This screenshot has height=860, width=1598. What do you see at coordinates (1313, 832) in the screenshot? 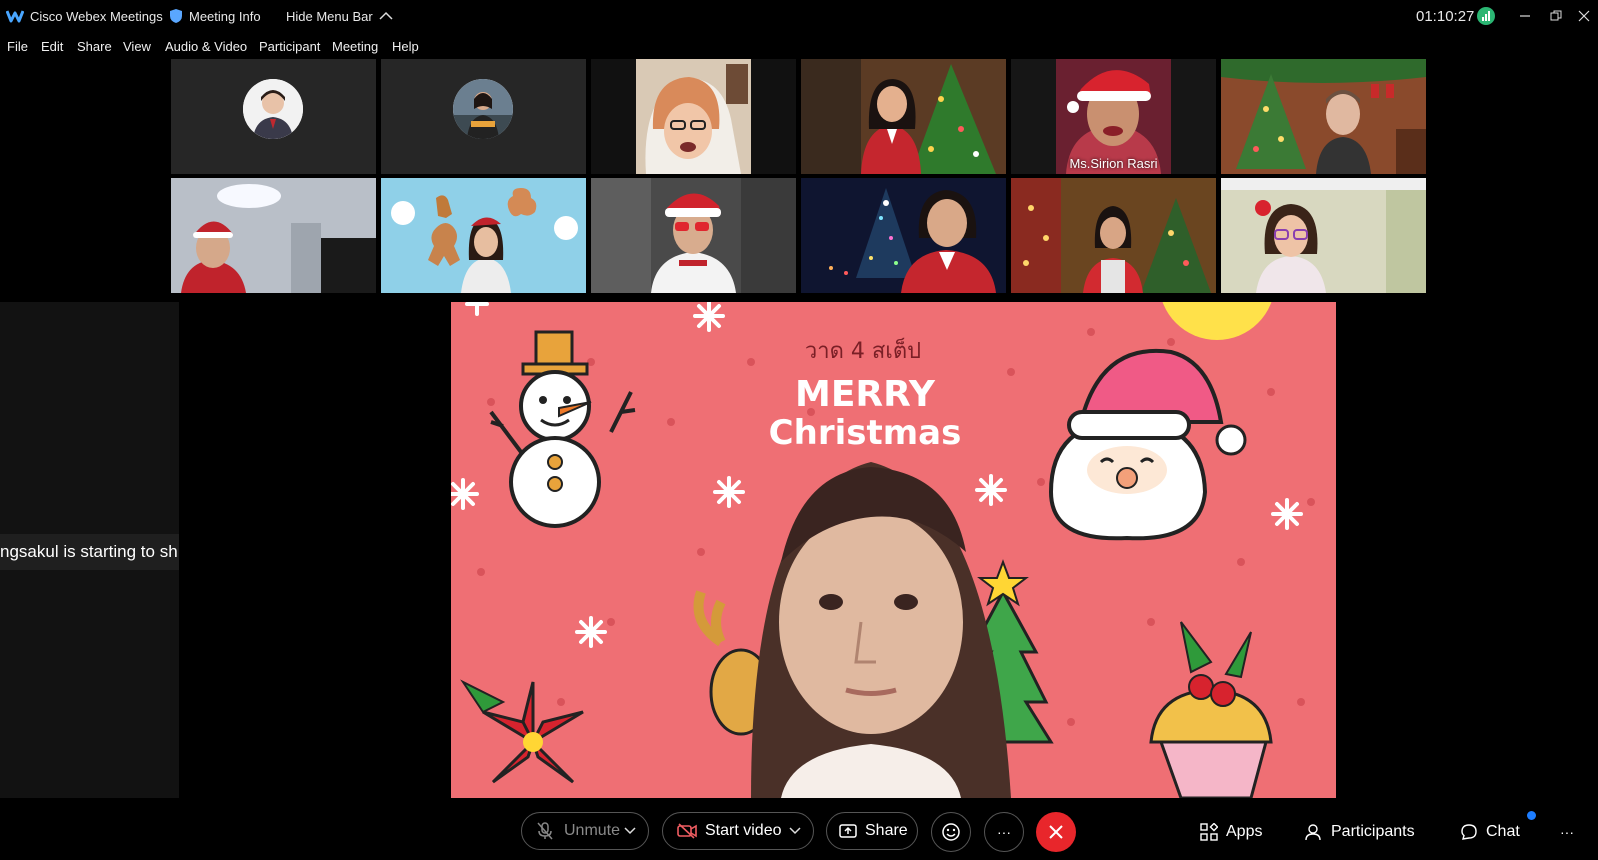
I see `participants-icon` at bounding box center [1313, 832].